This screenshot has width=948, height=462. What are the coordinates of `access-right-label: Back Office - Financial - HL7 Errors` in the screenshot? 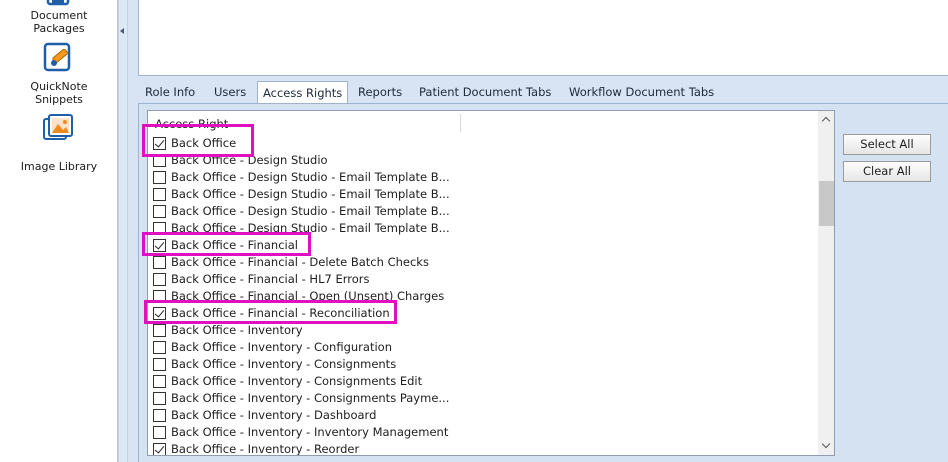 It's located at (270, 279).